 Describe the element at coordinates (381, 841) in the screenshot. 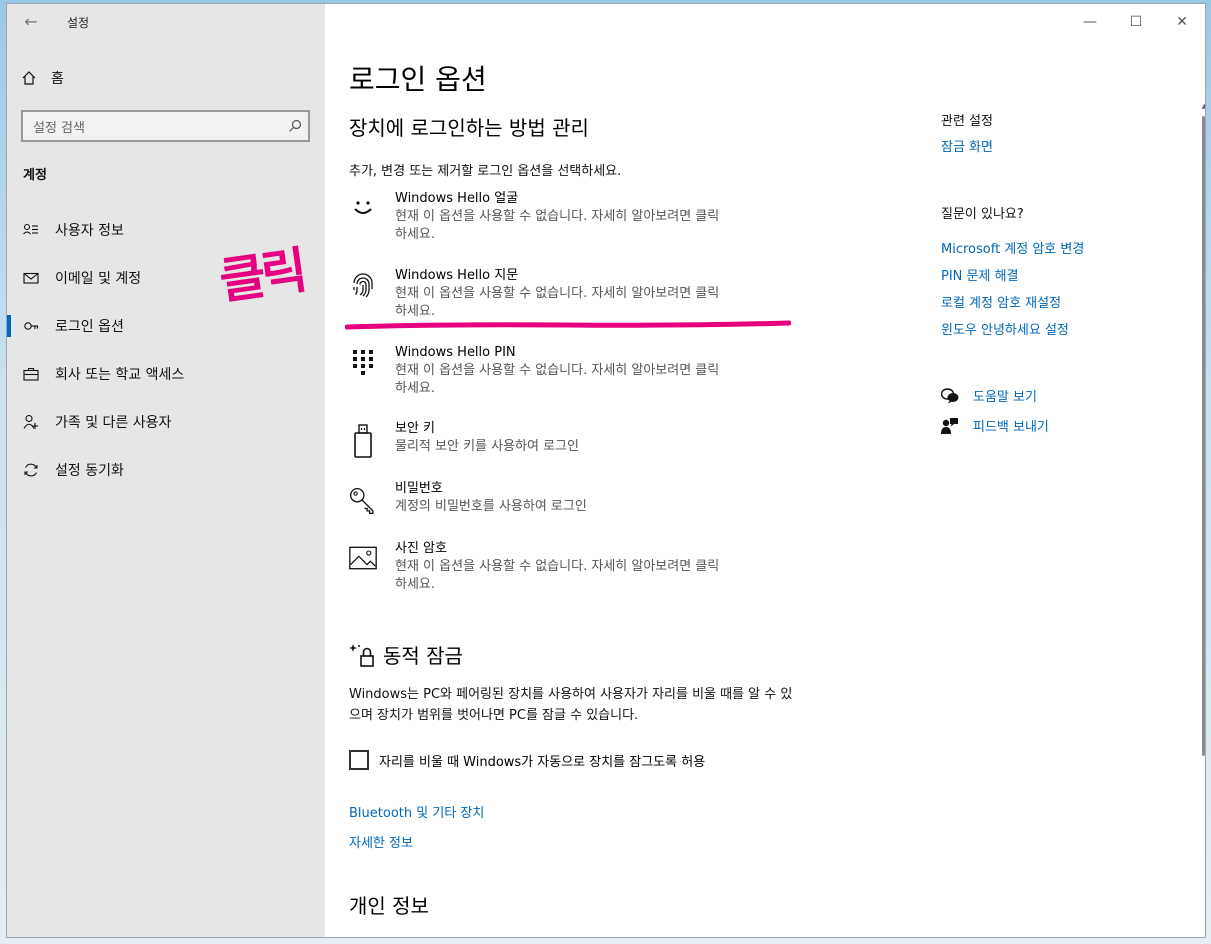

I see `more-info-link: 자세한 정보` at that location.